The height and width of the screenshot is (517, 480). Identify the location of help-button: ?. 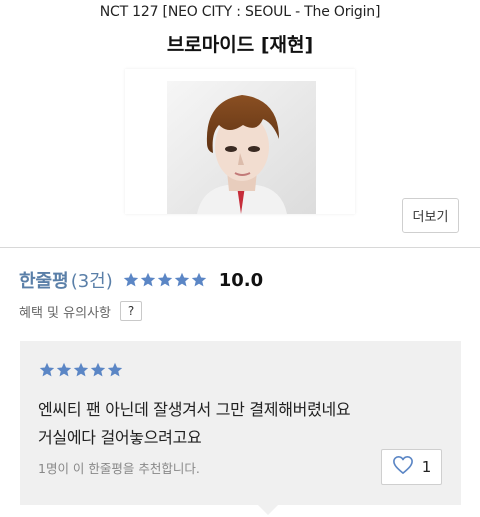
(131, 311).